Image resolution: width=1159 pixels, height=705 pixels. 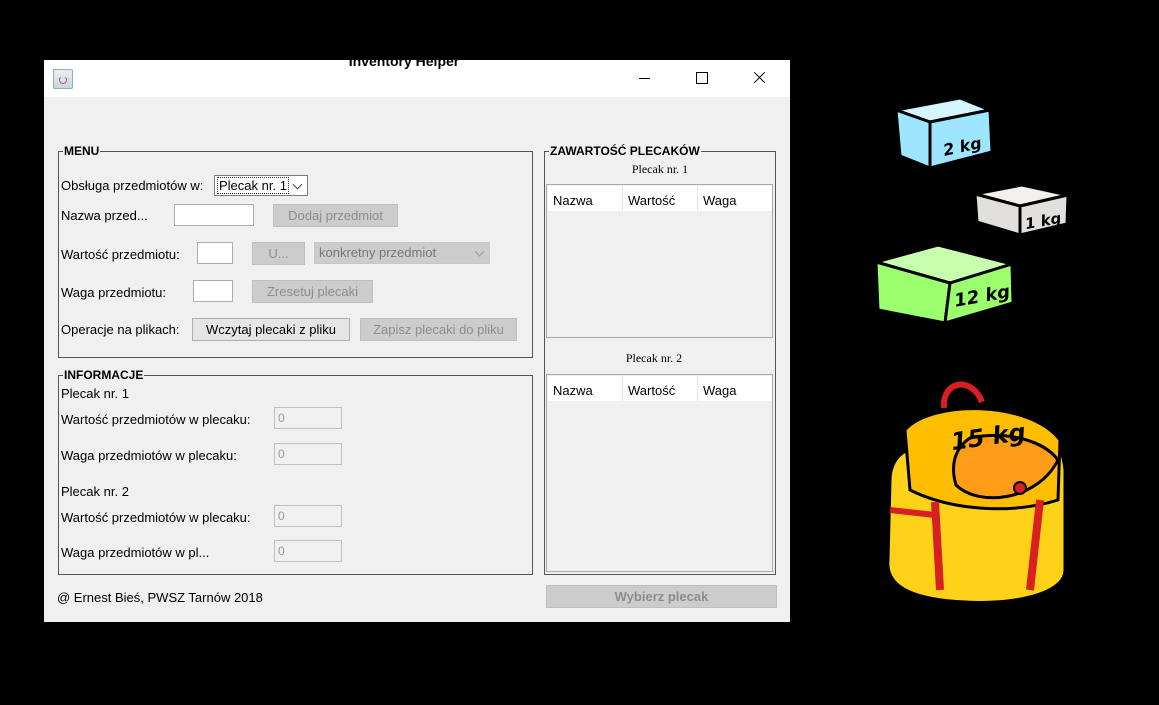 What do you see at coordinates (104, 375) in the screenshot?
I see `info-title: INFORMACJE` at bounding box center [104, 375].